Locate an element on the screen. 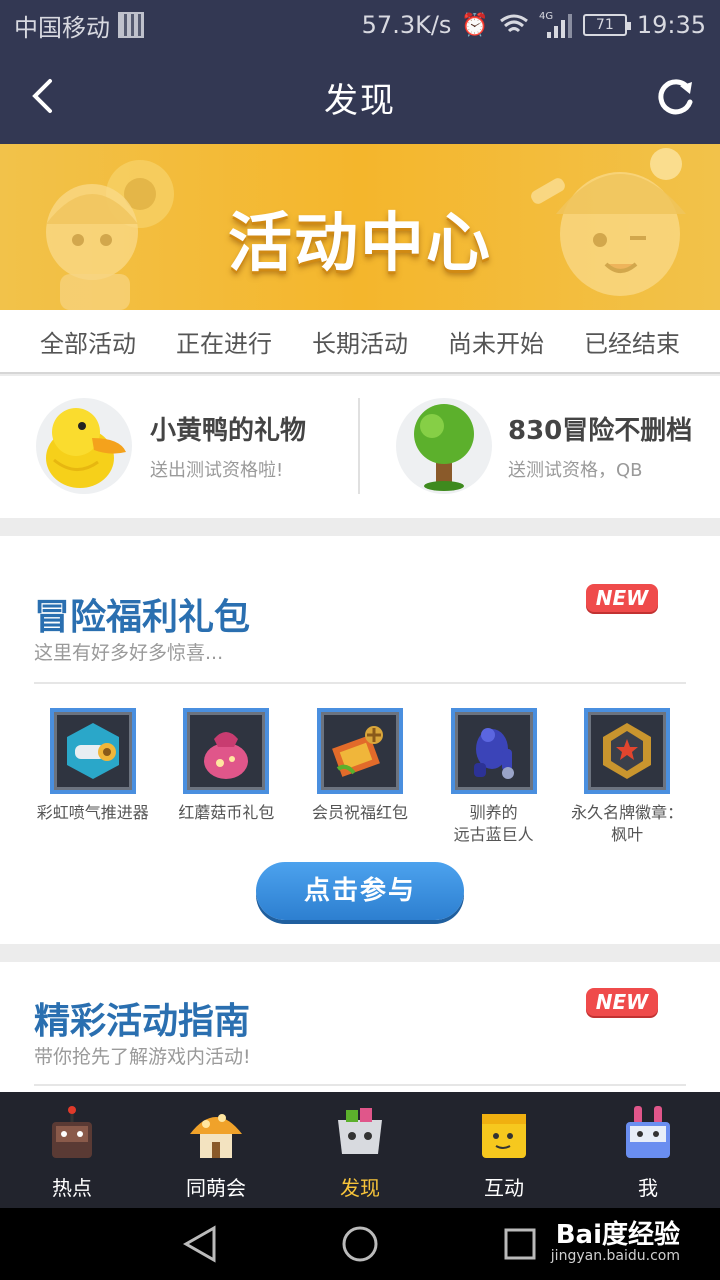 This screenshot has height=1280, width=720. nav-label: 我 is located at coordinates (648, 1188).